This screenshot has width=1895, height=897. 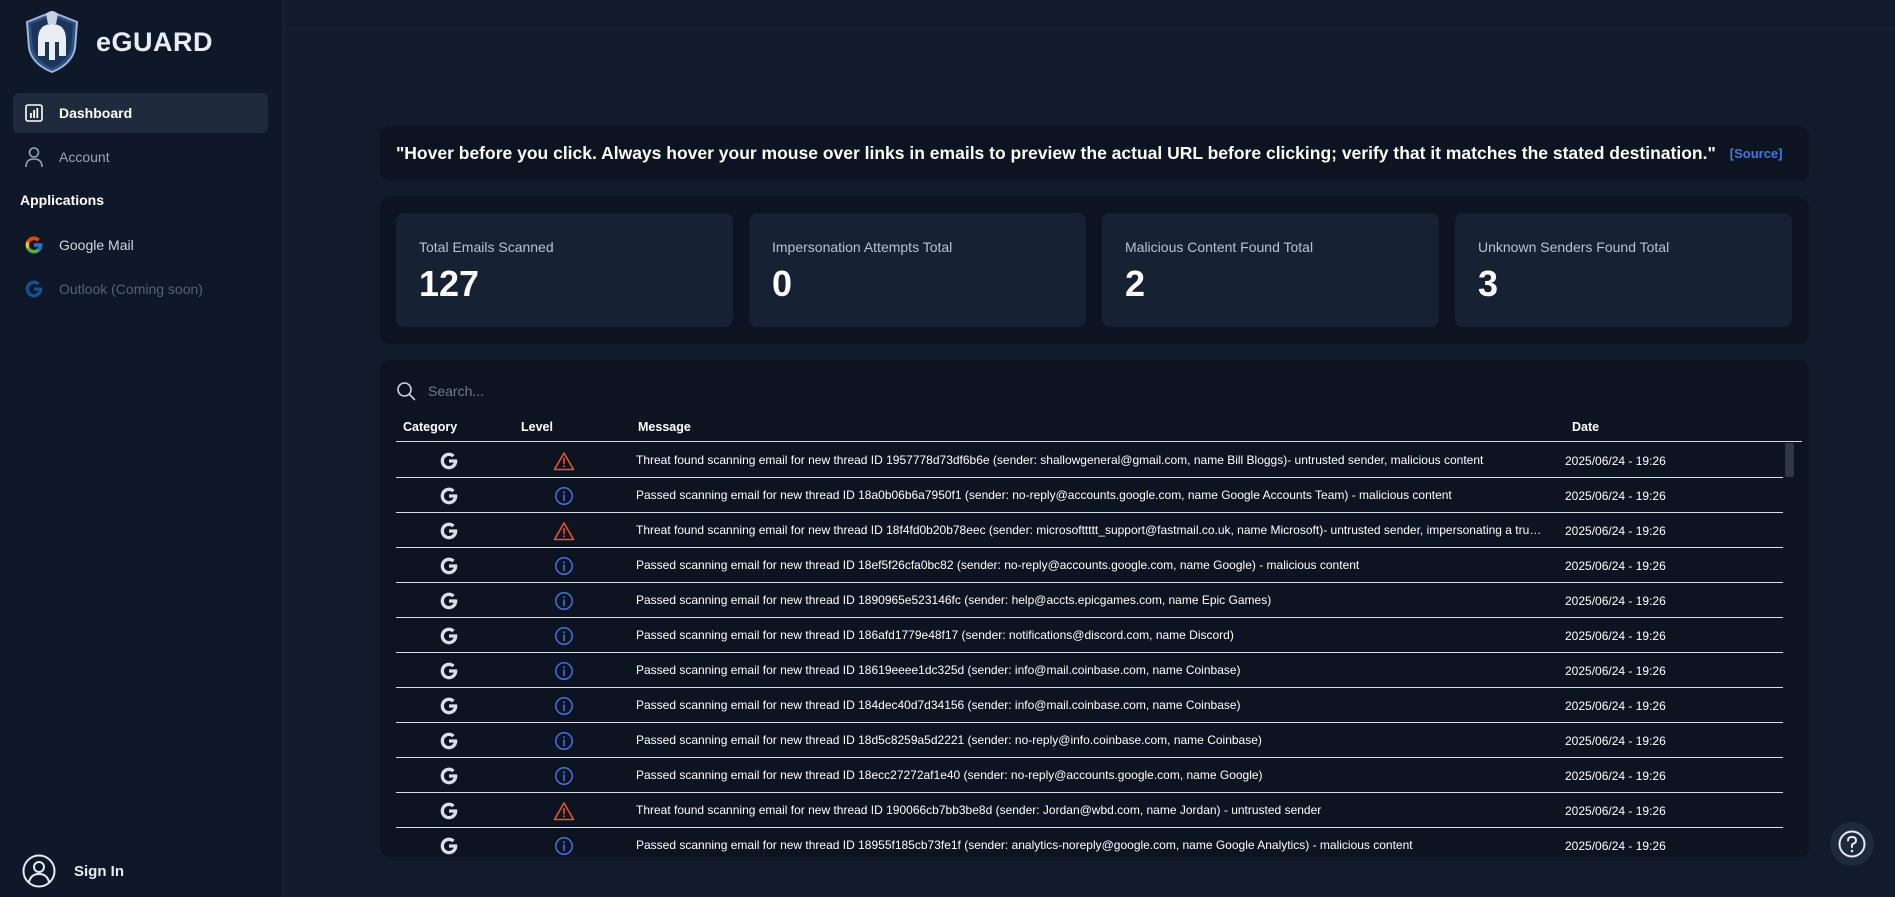 What do you see at coordinates (406, 391) in the screenshot?
I see `search-icon` at bounding box center [406, 391].